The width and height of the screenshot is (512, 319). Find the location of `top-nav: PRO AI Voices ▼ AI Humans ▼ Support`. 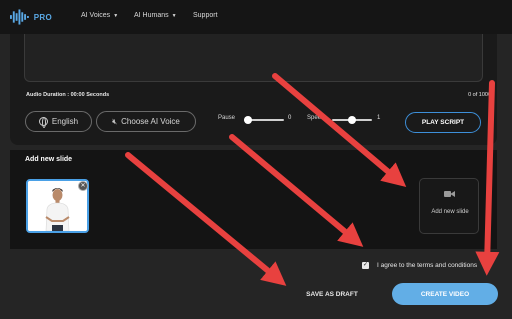

top-nav: PRO AI Voices ▼ AI Humans ▼ Support is located at coordinates (256, 17).